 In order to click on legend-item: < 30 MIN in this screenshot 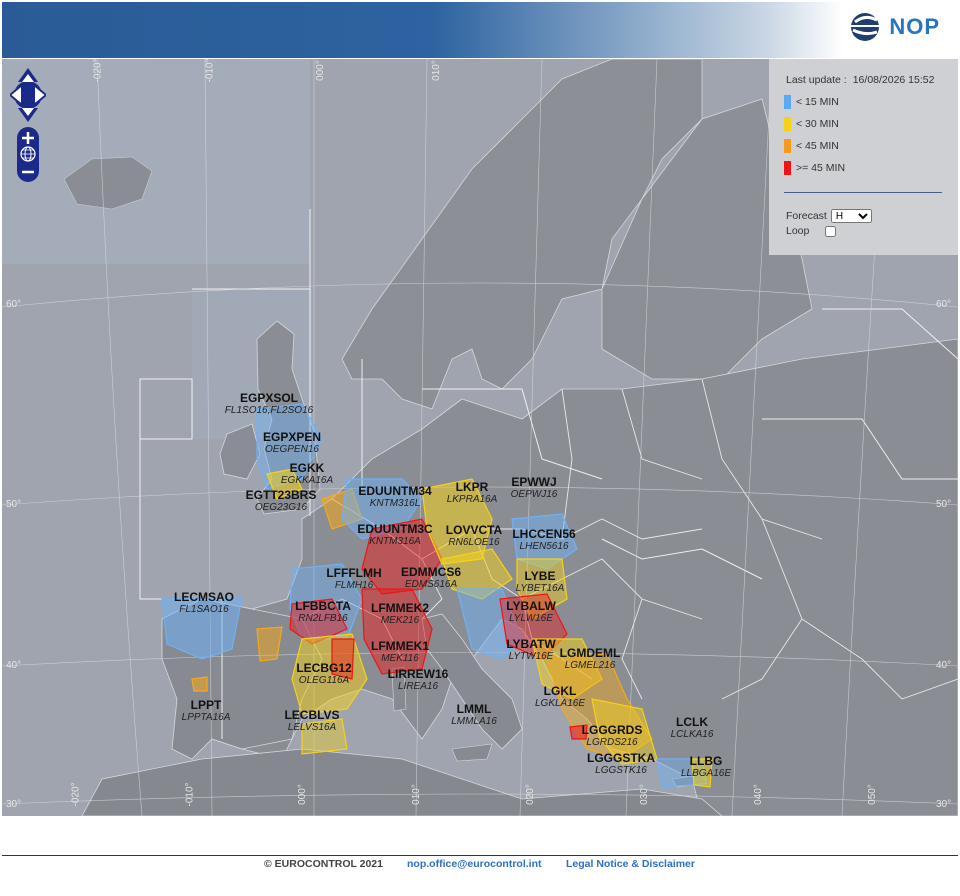, I will do `click(811, 124)`.